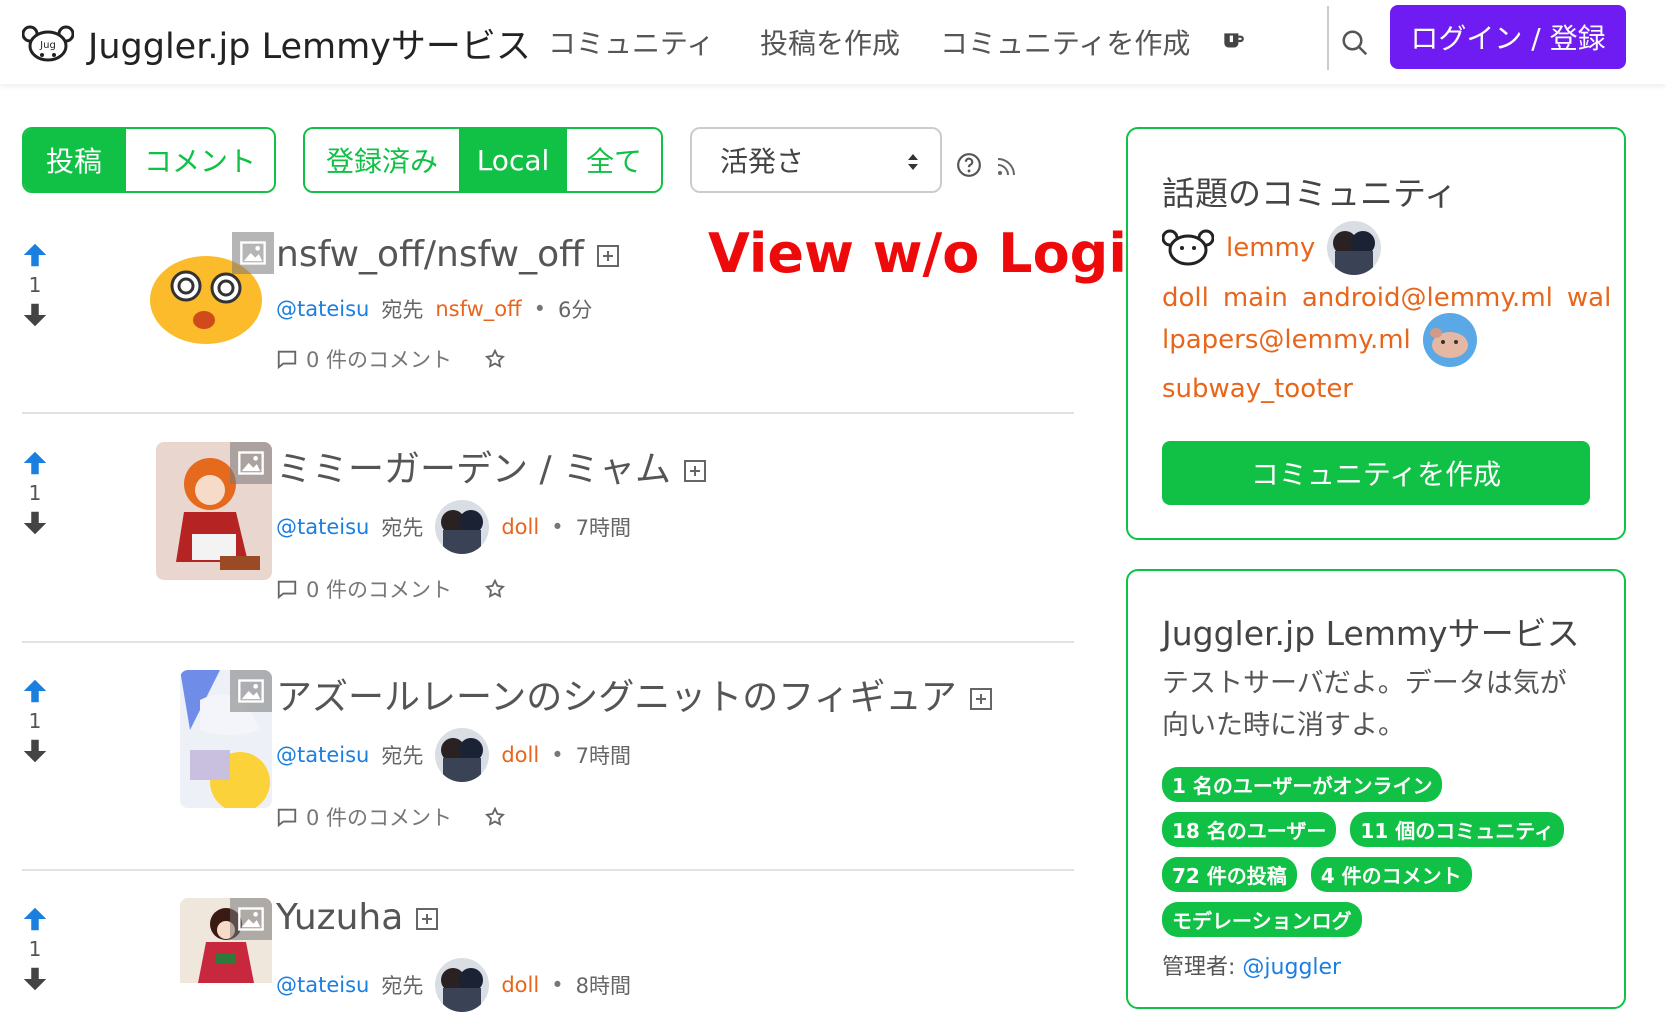  What do you see at coordinates (1199, 967) in the screenshot?
I see `admin-label: 管理者:` at bounding box center [1199, 967].